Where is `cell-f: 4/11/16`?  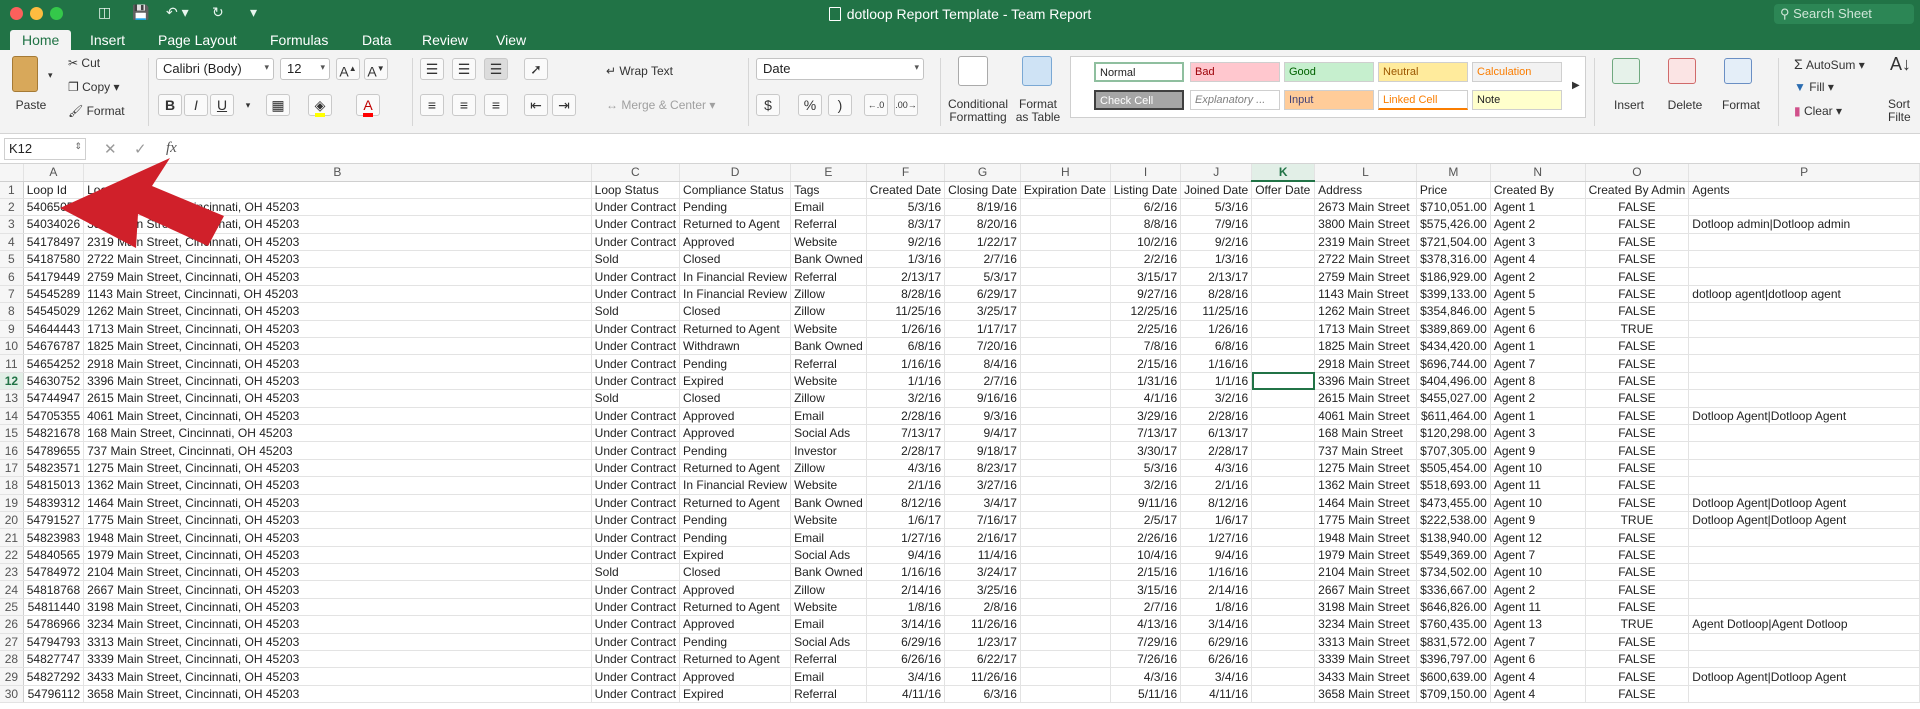 cell-f: 4/11/16 is located at coordinates (906, 694).